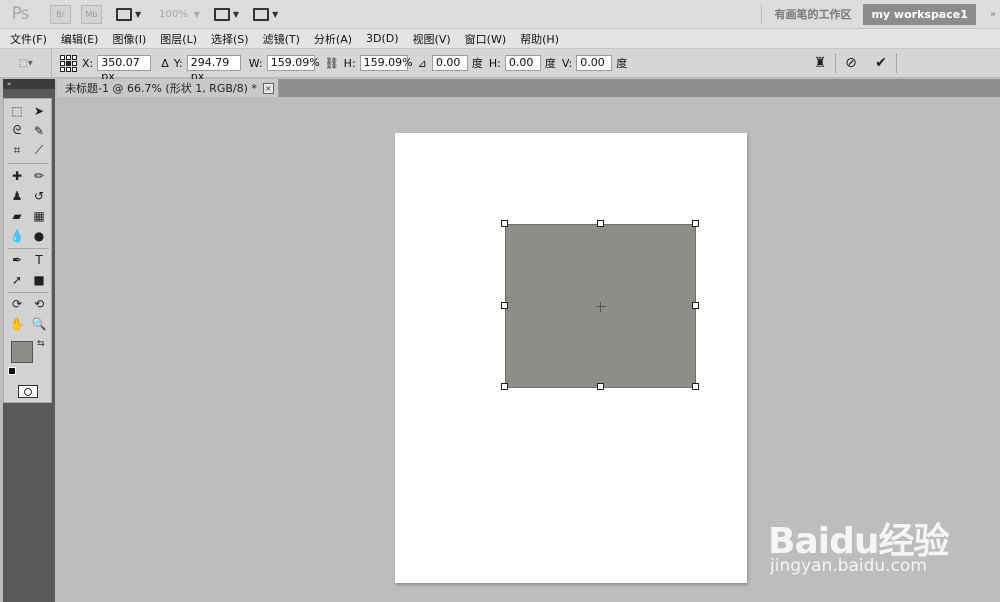  What do you see at coordinates (485, 39) in the screenshot?
I see `menu-window: 窗口(W)` at bounding box center [485, 39].